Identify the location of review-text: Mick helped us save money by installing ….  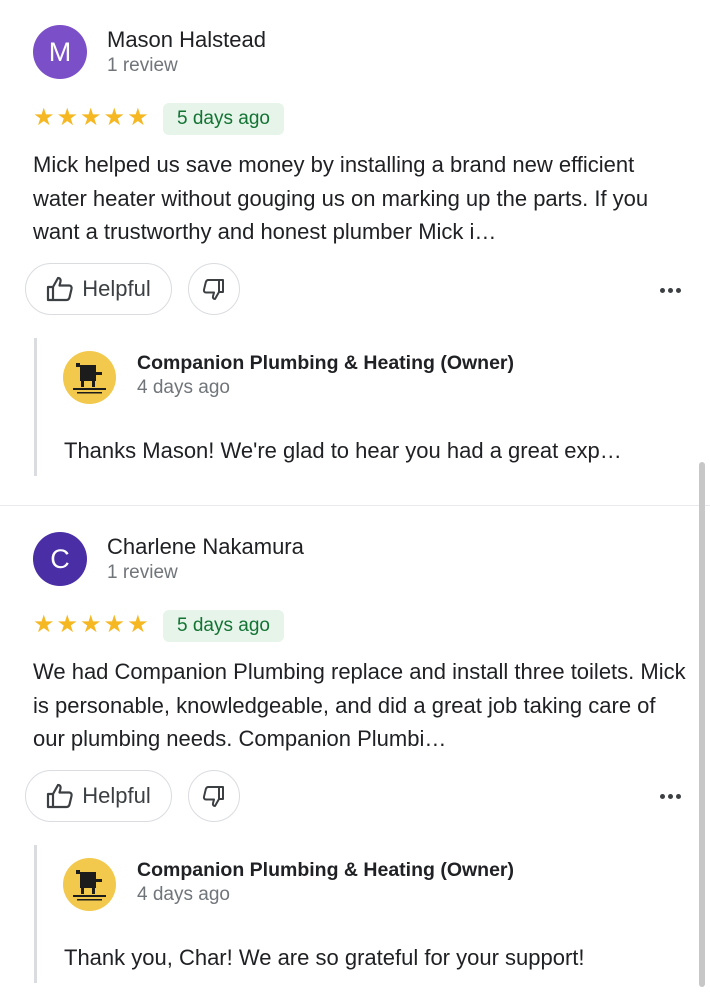
(360, 198).